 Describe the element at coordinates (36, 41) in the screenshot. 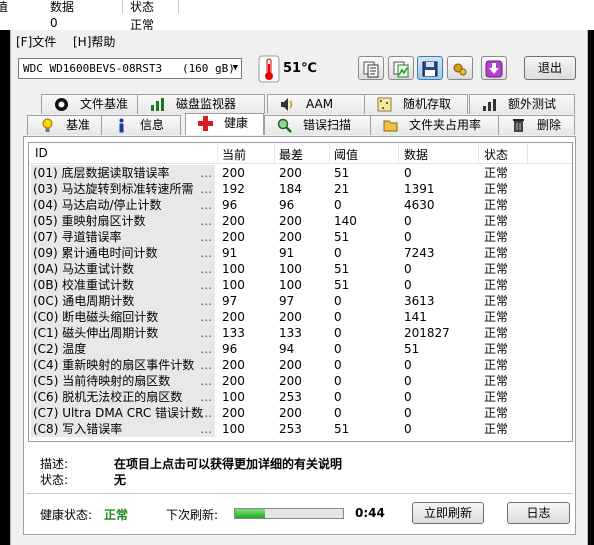

I see `menu-file: [F]文件` at that location.